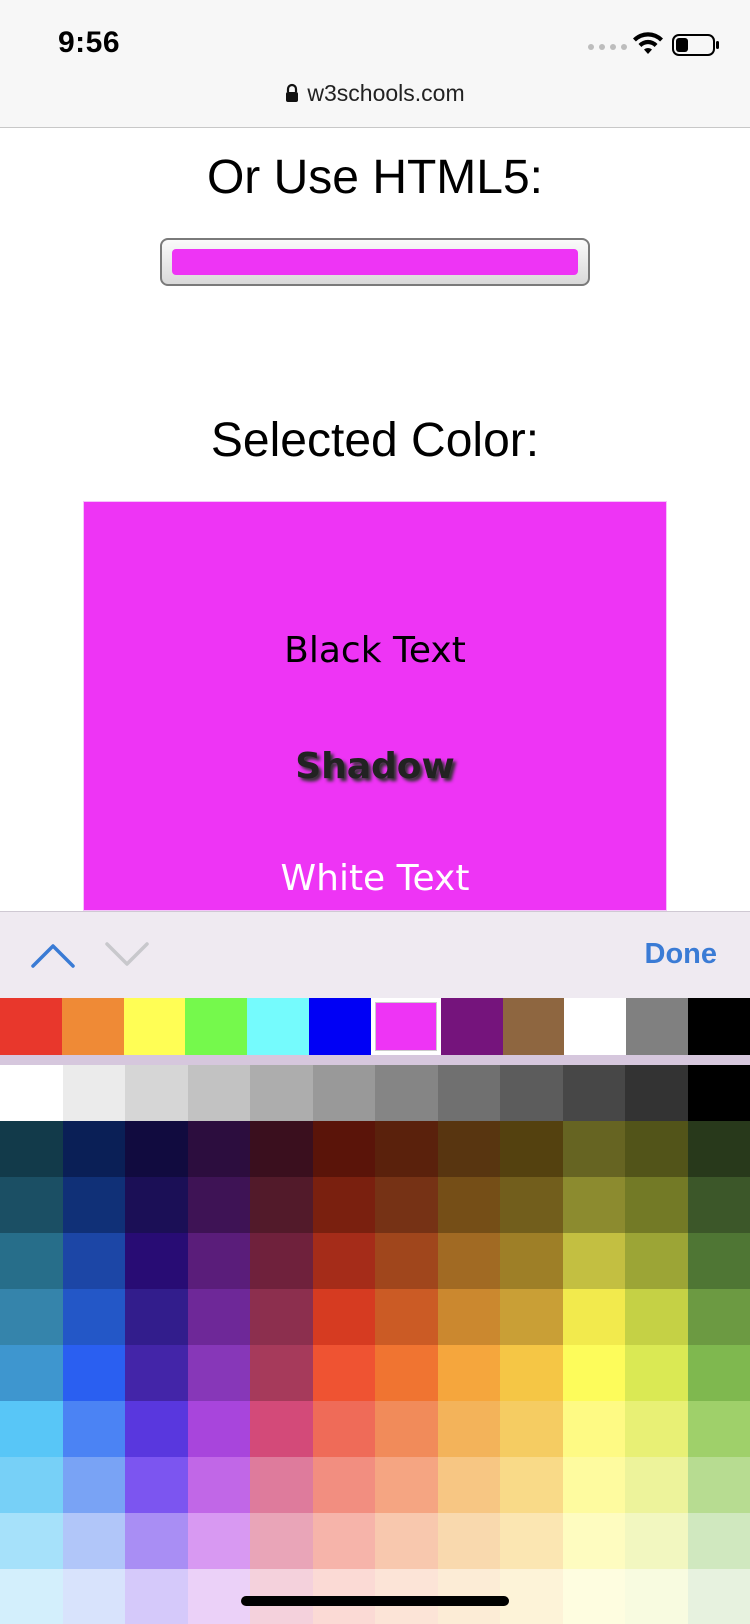 The width and height of the screenshot is (750, 1624). Describe the element at coordinates (127, 955) in the screenshot. I see `chevron-down-icon` at that location.